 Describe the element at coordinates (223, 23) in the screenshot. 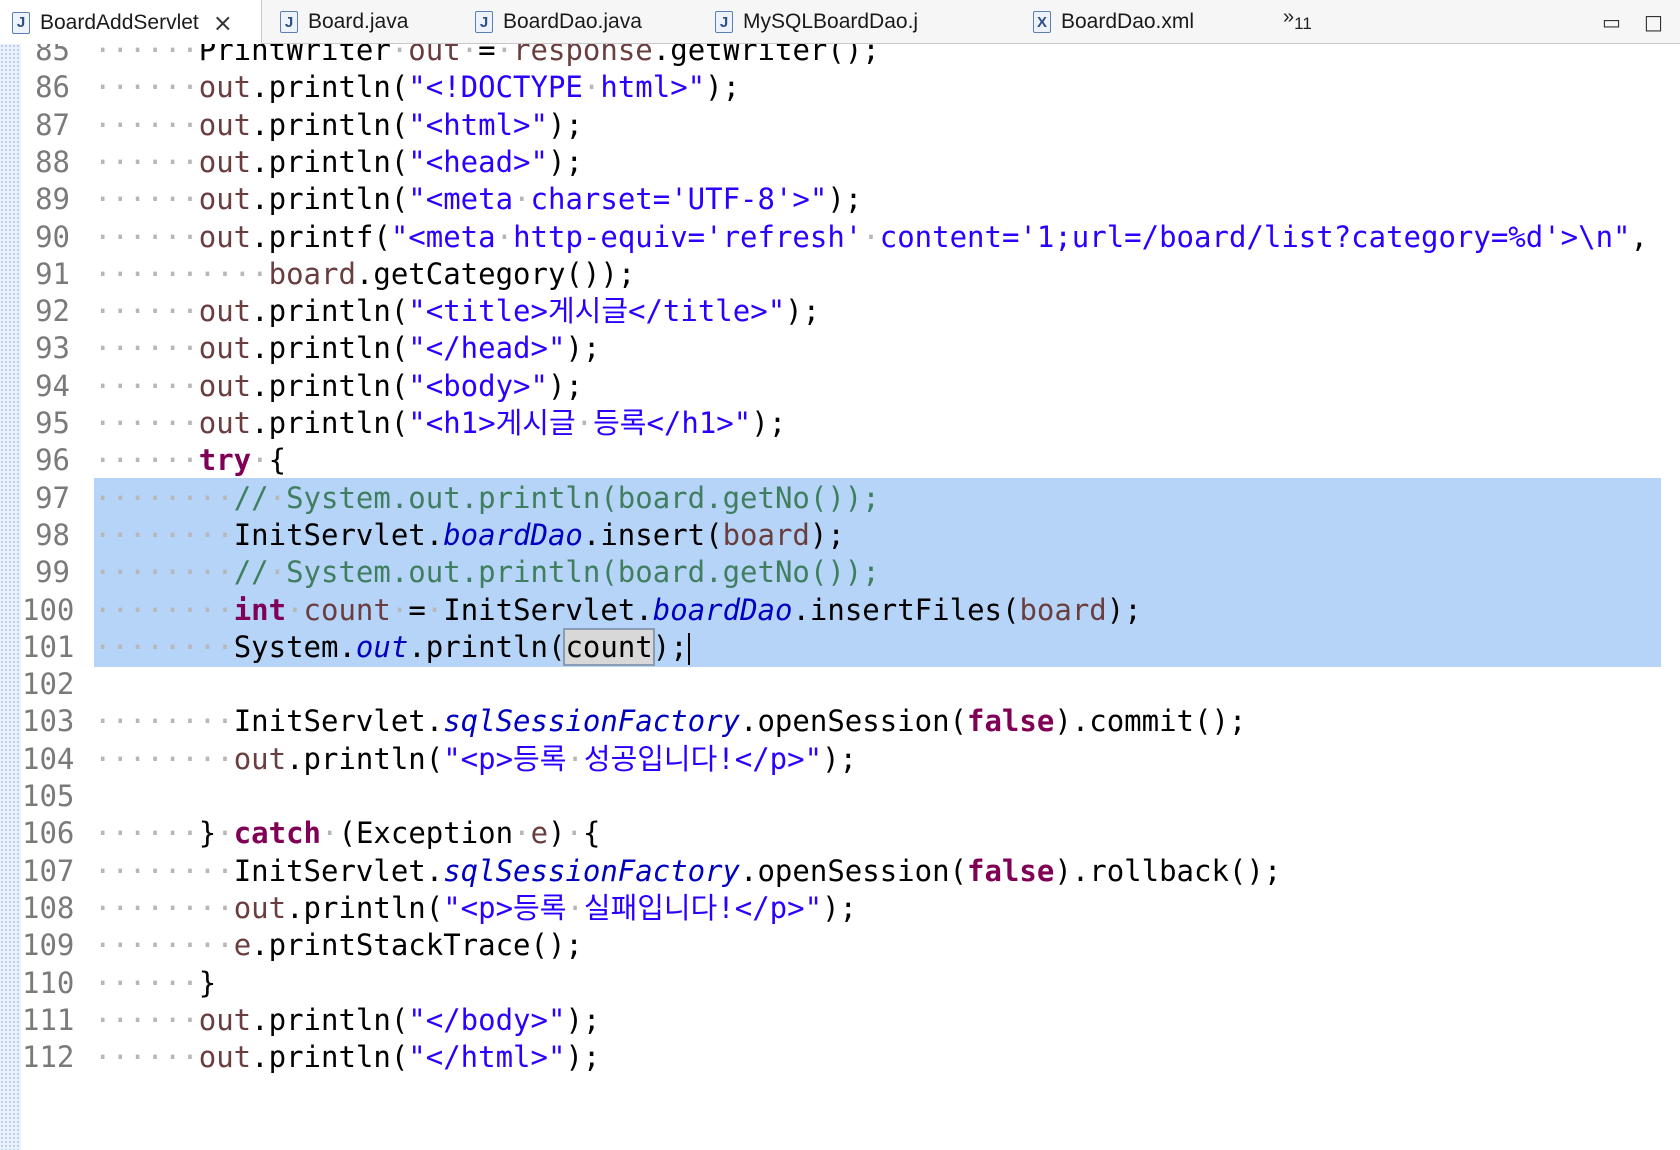

I see `close-icon: ×` at that location.